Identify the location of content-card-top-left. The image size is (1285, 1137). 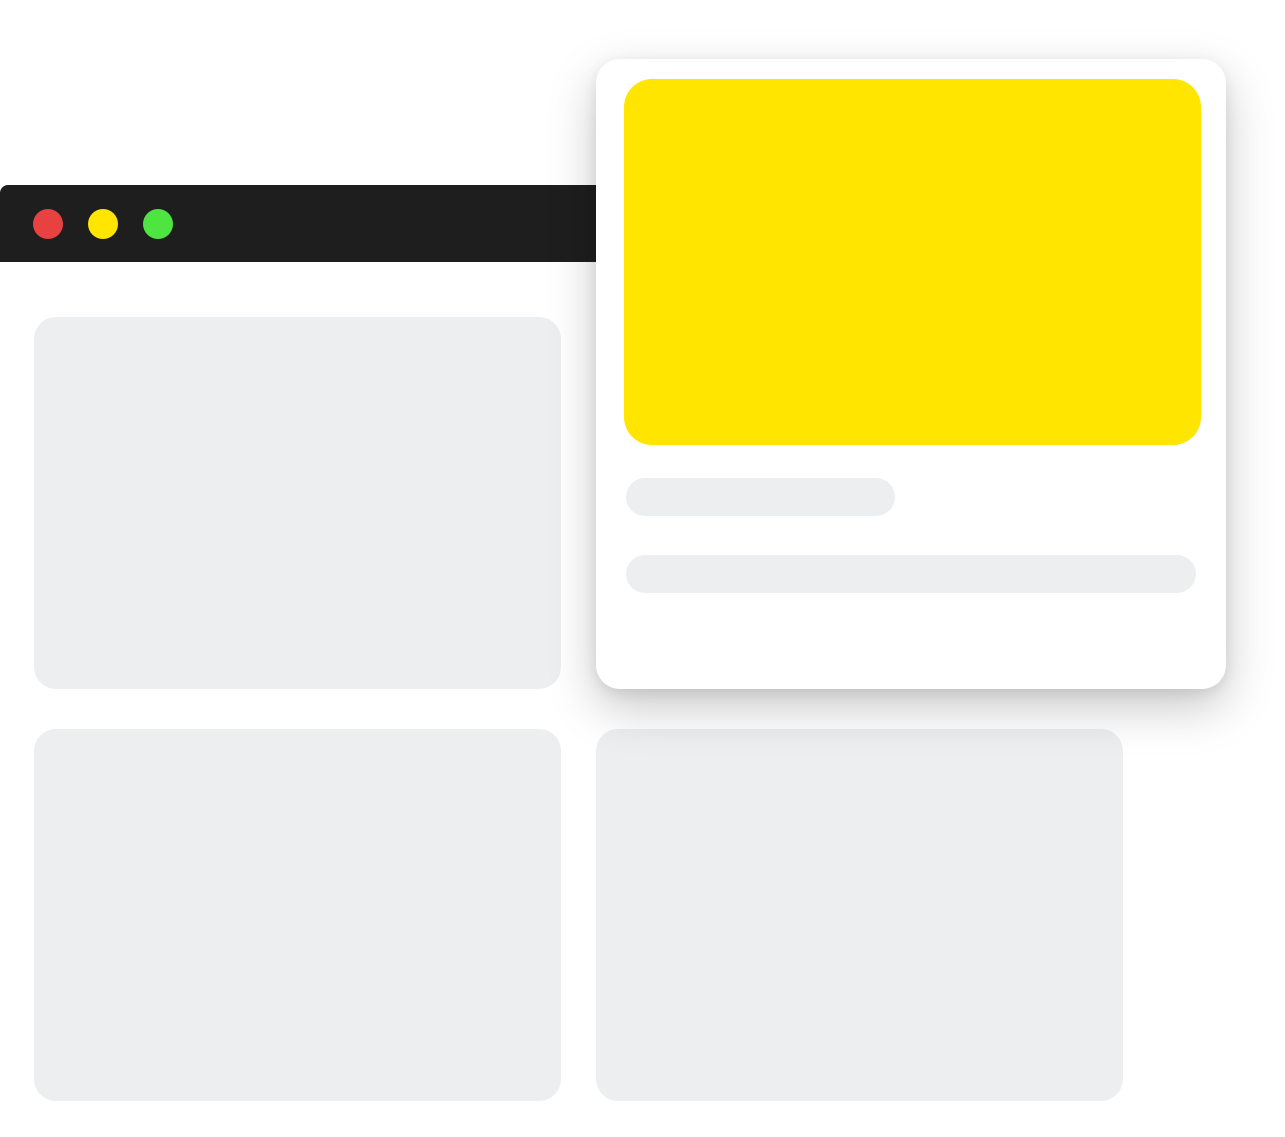
(297, 503).